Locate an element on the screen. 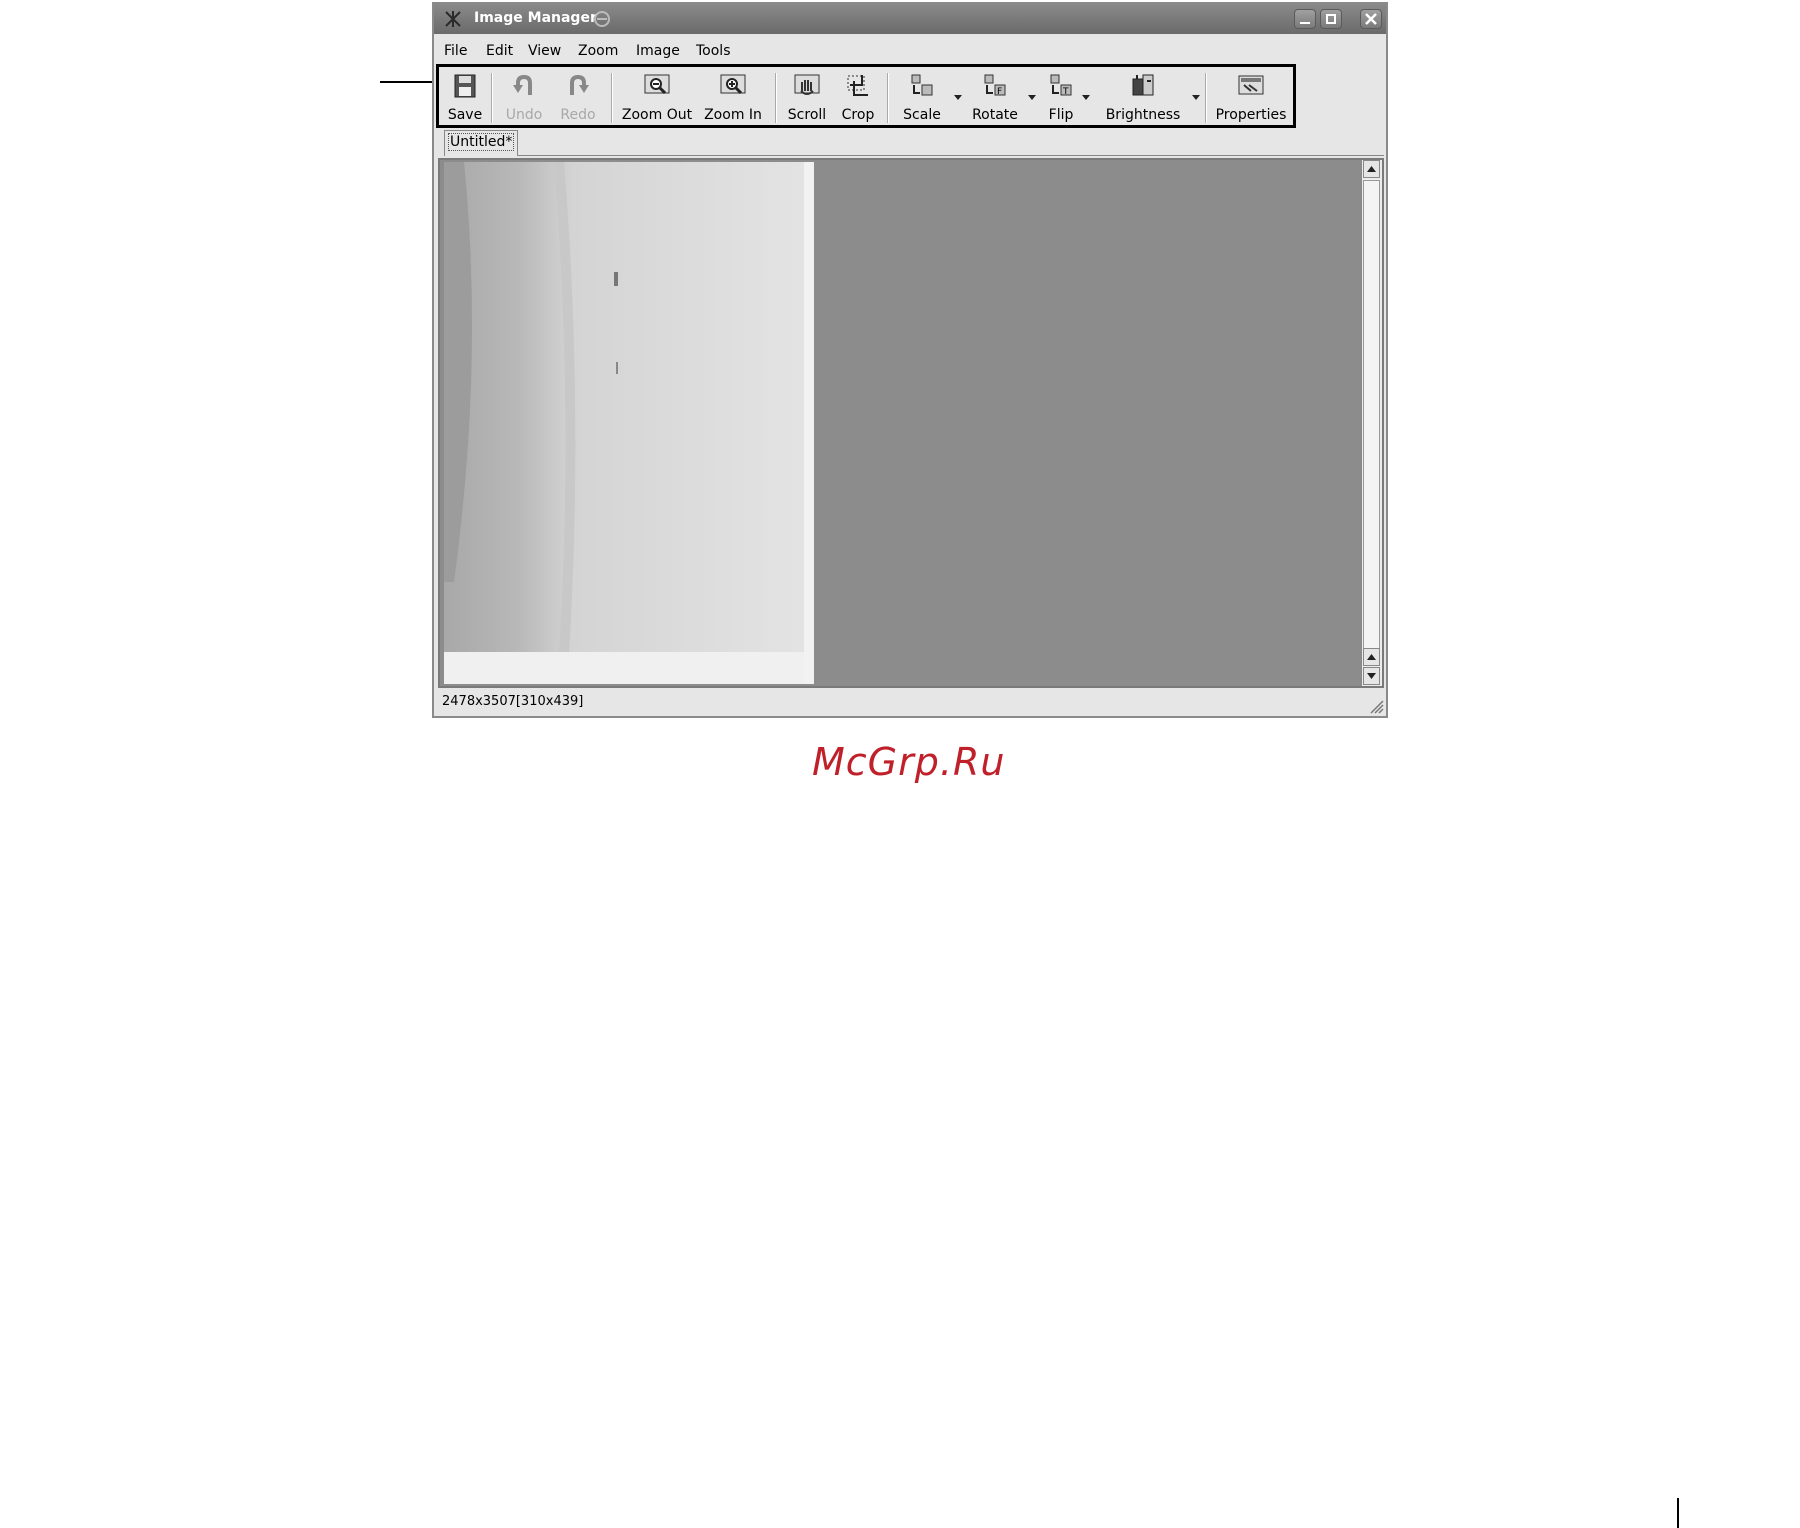 This screenshot has height=1528, width=1800. scroll-up-button is located at coordinates (1371, 169).